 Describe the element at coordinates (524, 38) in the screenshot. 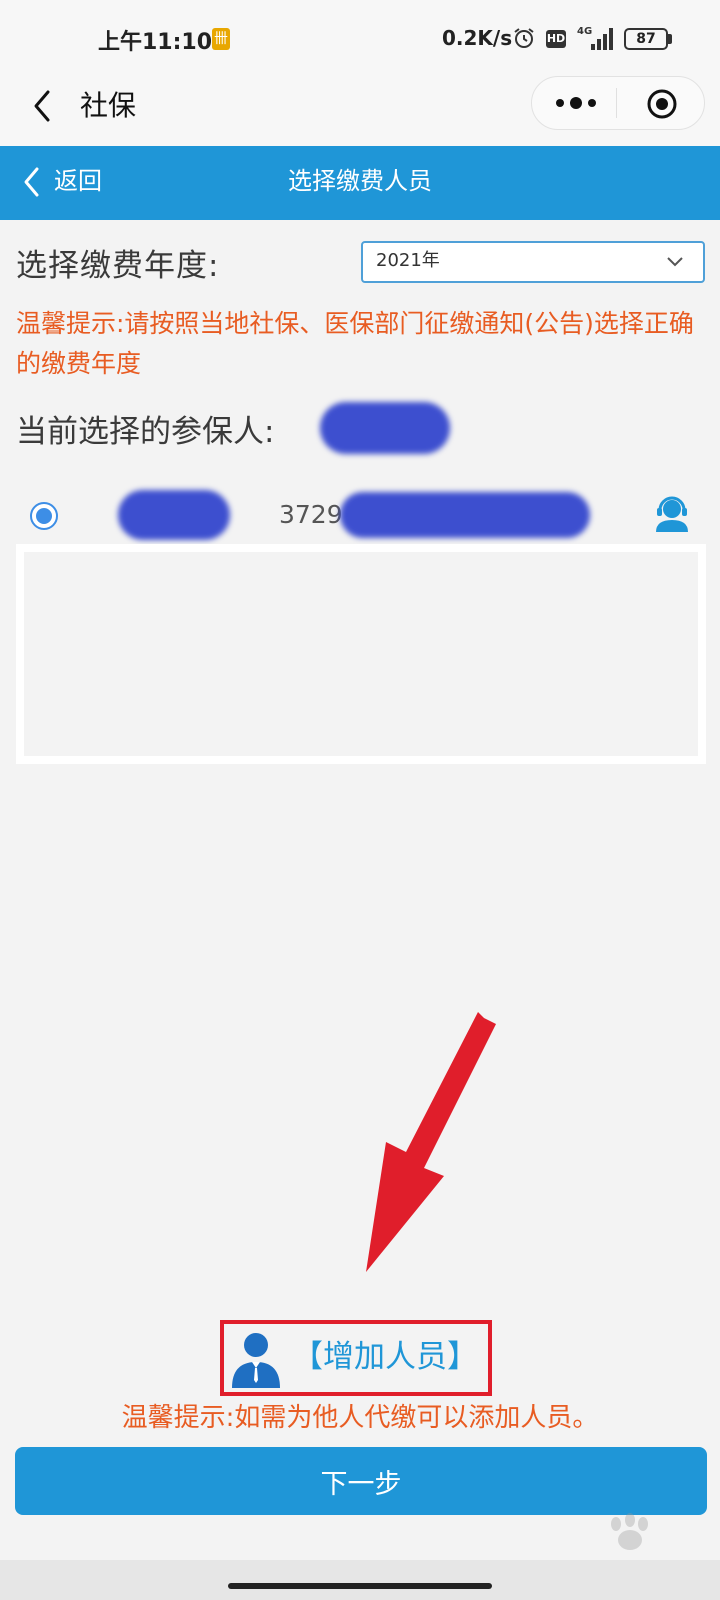

I see `alarm-icon` at that location.